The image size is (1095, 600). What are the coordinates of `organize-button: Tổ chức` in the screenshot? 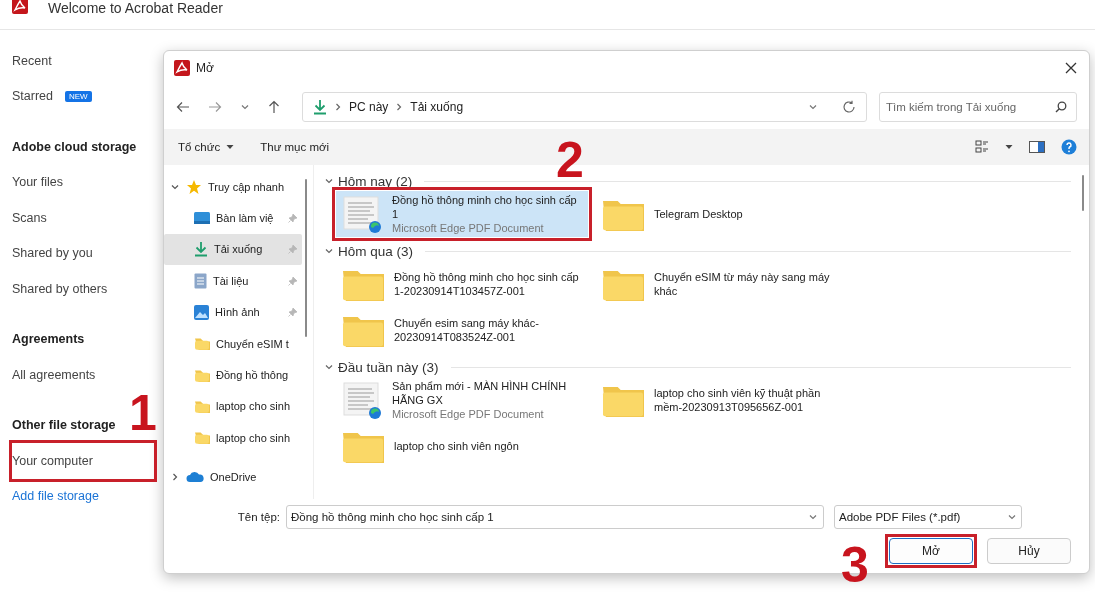 It's located at (206, 147).